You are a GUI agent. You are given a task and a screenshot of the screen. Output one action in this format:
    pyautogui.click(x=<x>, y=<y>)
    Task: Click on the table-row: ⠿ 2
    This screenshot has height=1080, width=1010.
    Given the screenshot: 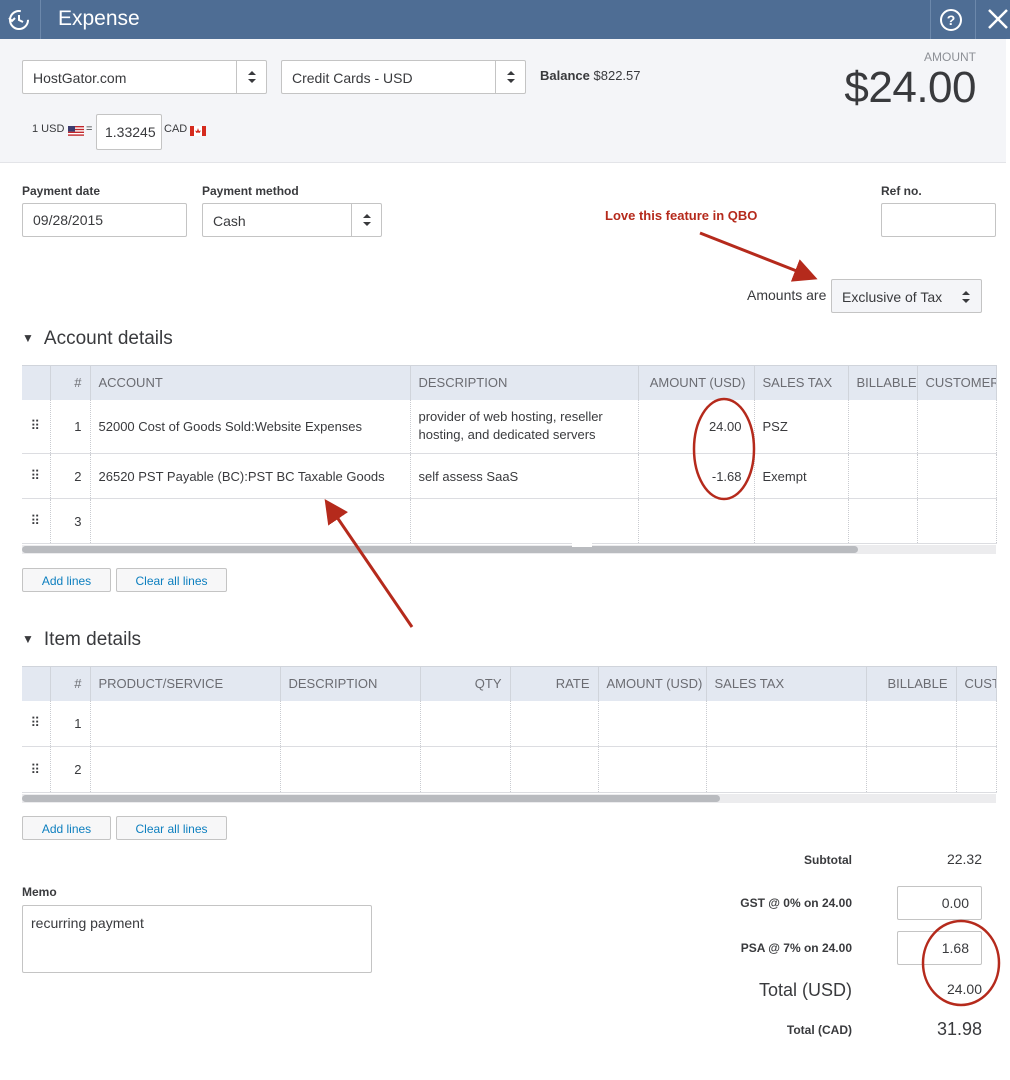 What is the action you would take?
    pyautogui.click(x=509, y=769)
    